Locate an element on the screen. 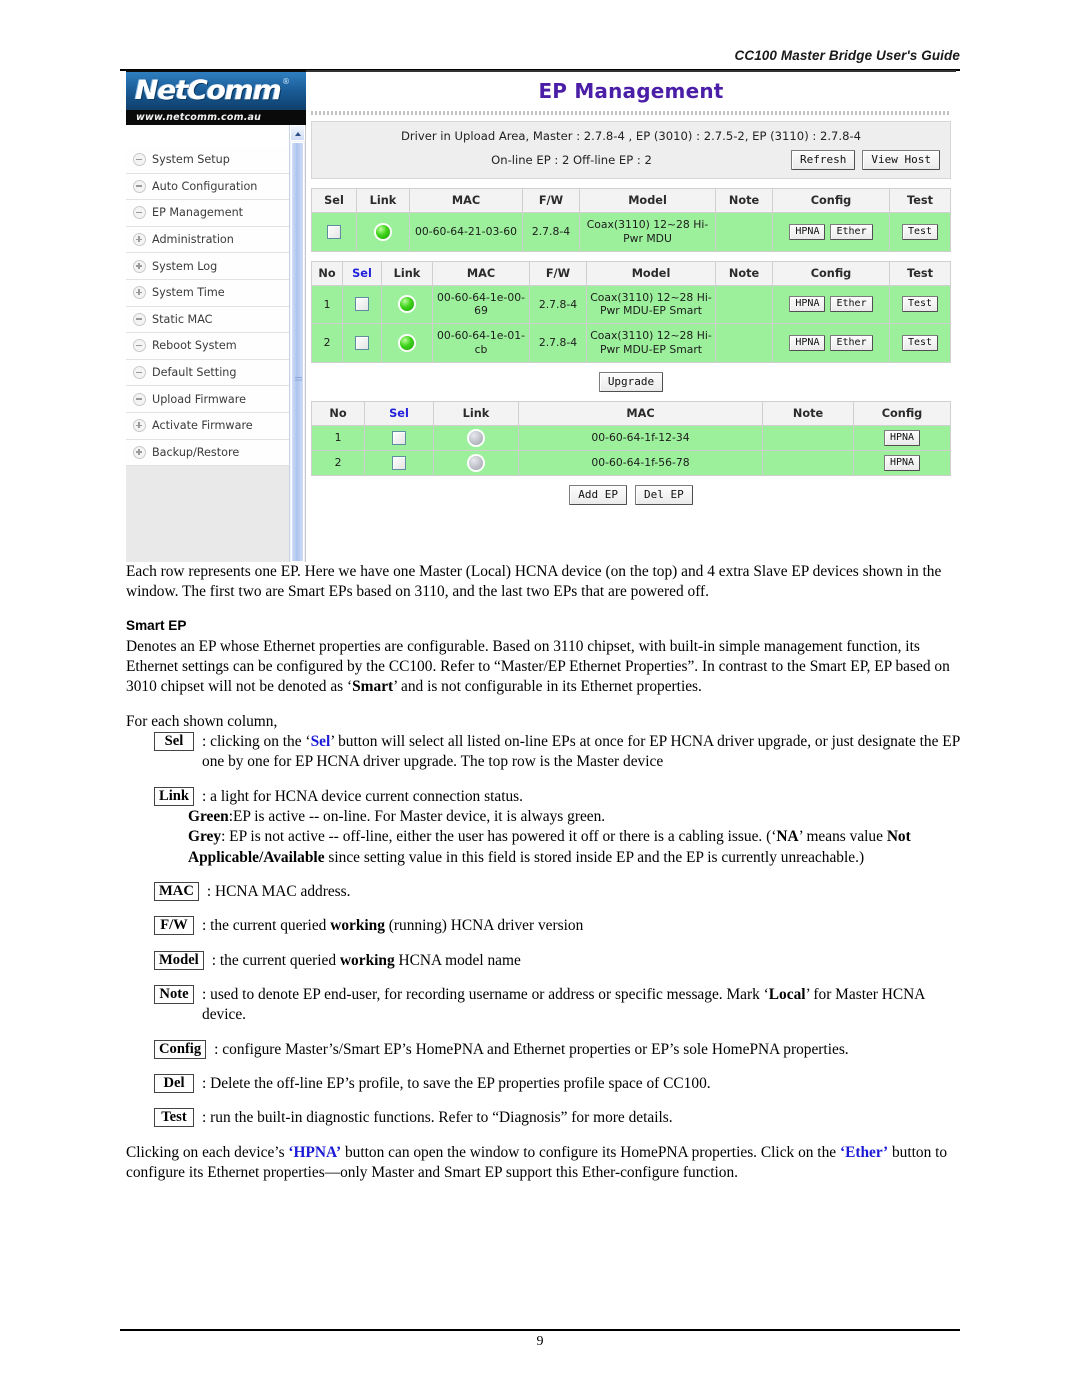 The height and width of the screenshot is (1397, 1080). column-header-mac: MAC is located at coordinates (466, 200).